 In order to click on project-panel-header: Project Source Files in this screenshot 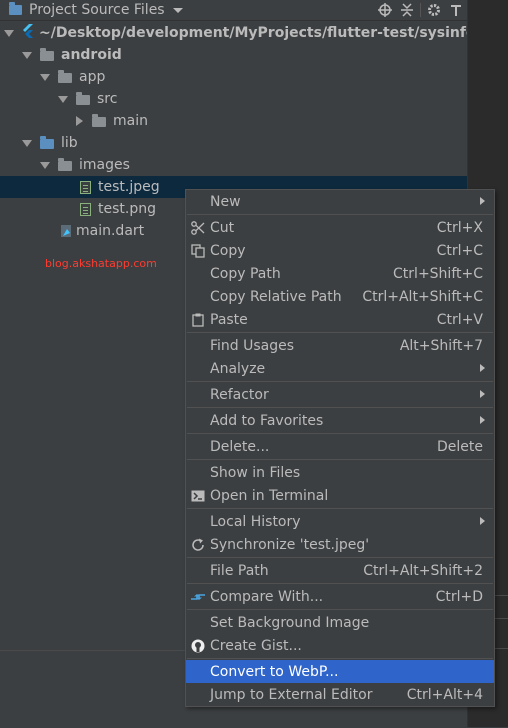, I will do `click(233, 10)`.